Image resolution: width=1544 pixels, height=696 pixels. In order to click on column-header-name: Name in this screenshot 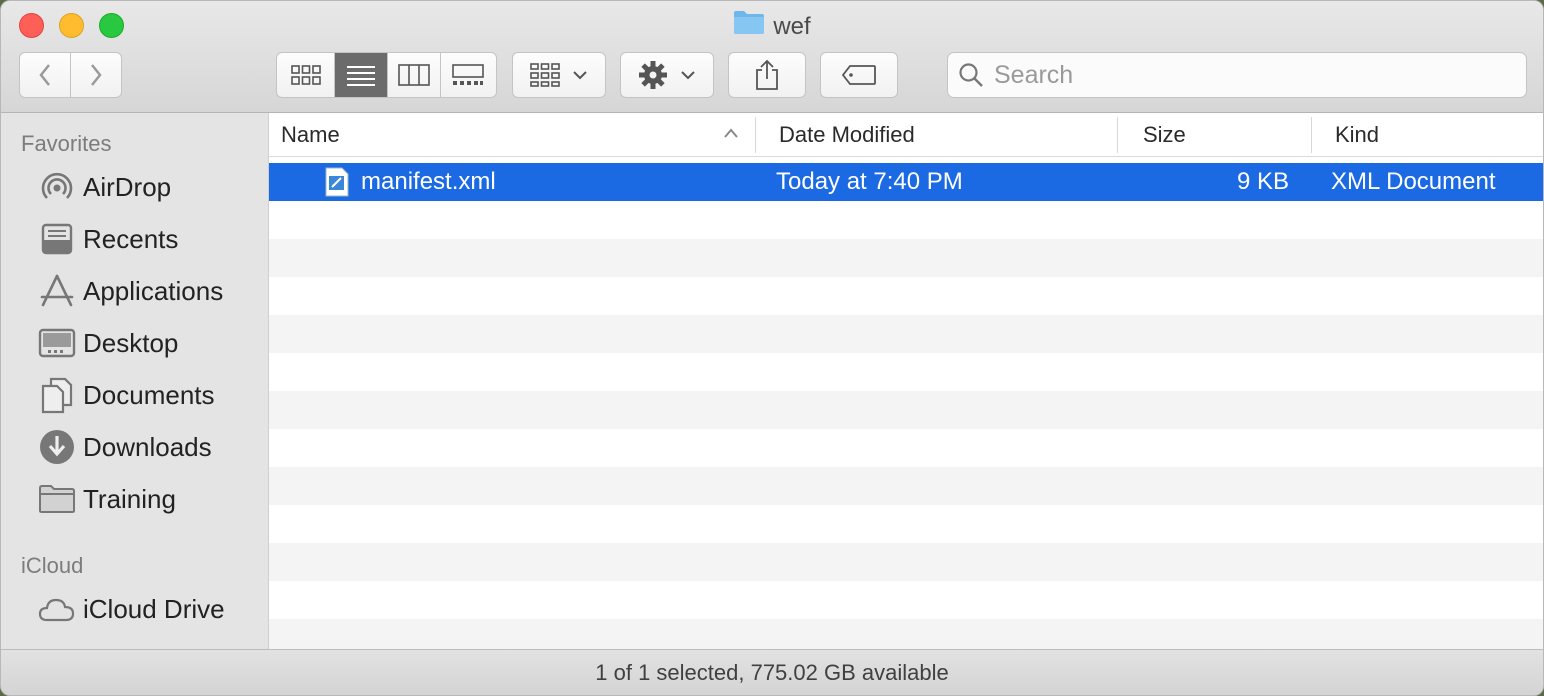, I will do `click(512, 135)`.